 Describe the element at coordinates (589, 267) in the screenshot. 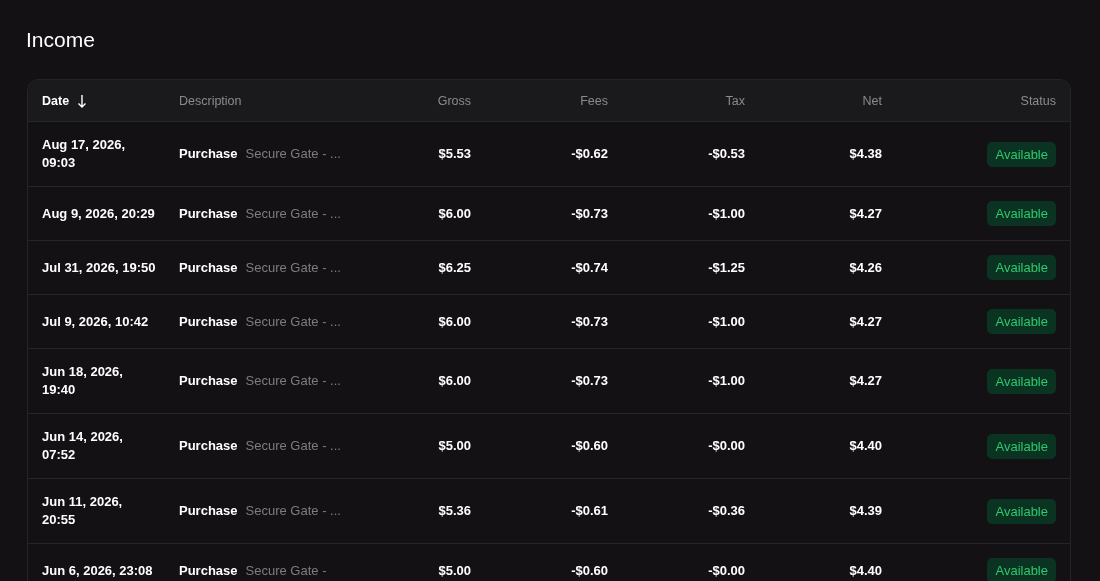

I see `amount-cell-text: -$0.74` at that location.